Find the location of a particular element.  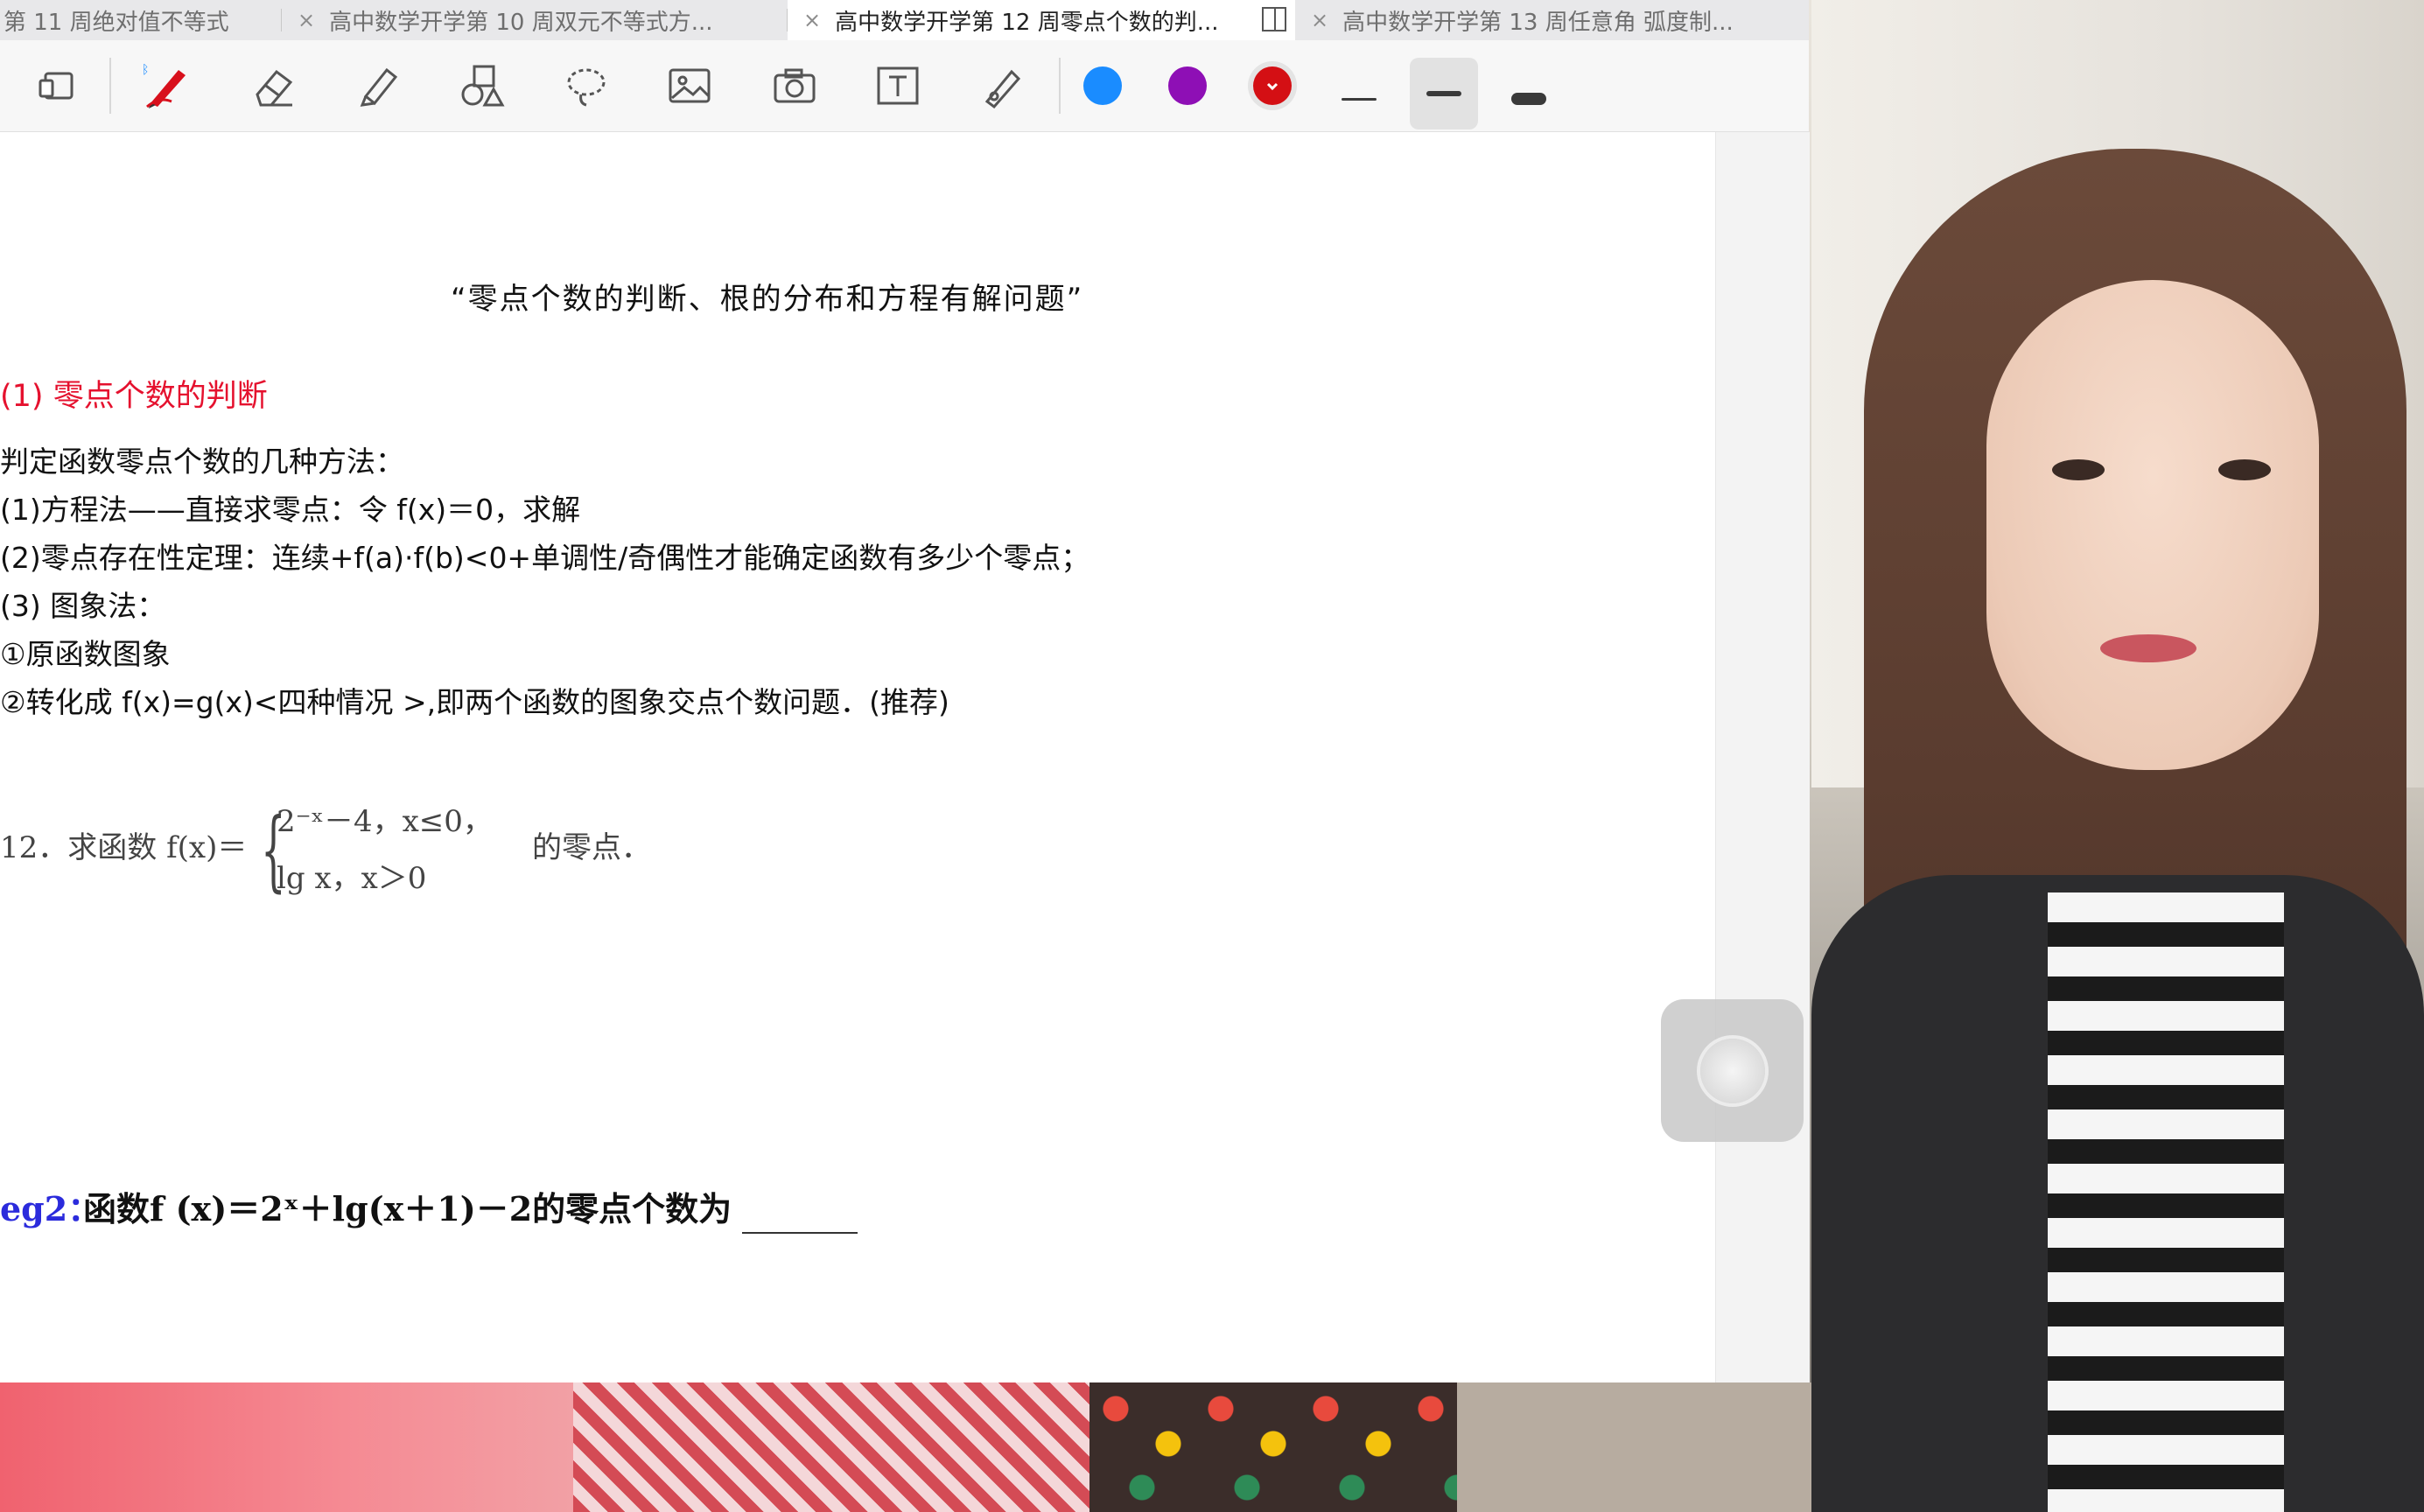

stroke-thick is located at coordinates (1529, 99).